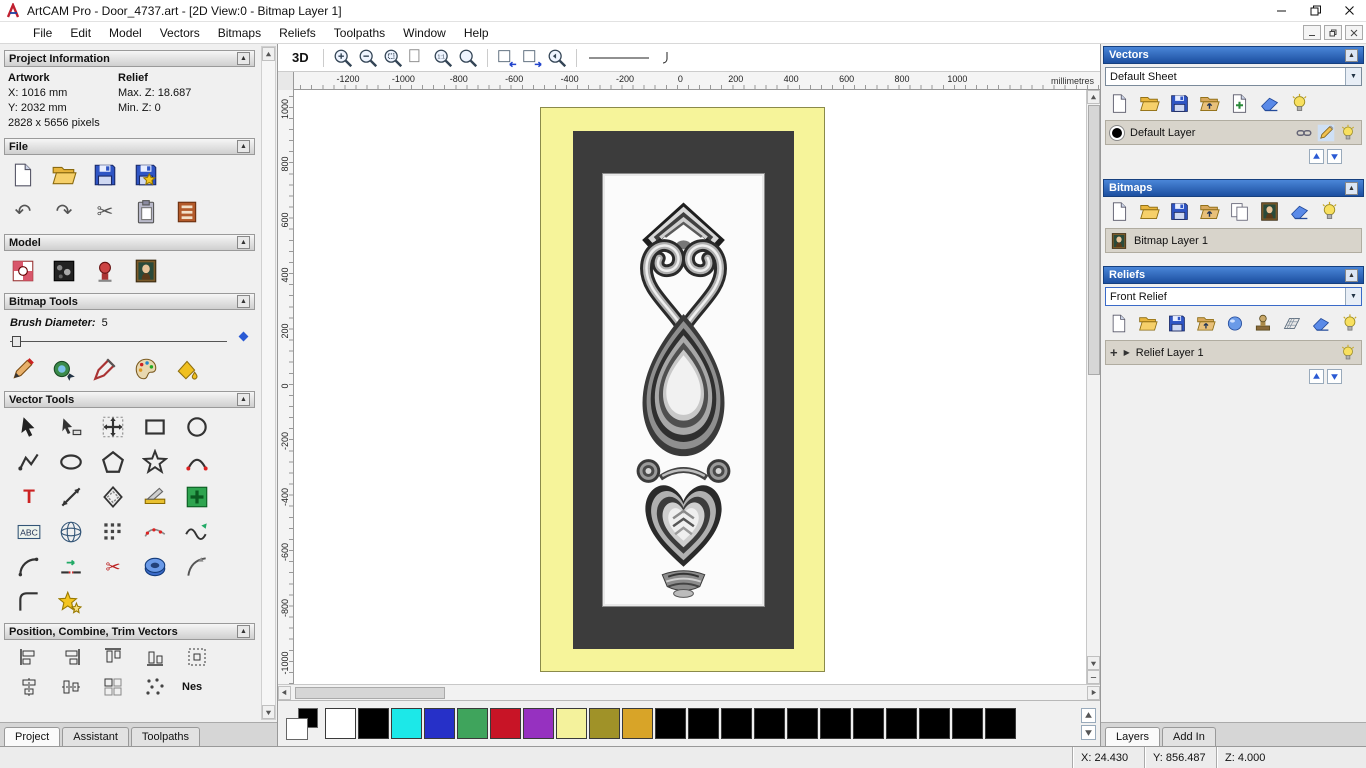 The width and height of the screenshot is (1366, 768). What do you see at coordinates (71, 497) in the screenshot?
I see `measure-icon` at bounding box center [71, 497].